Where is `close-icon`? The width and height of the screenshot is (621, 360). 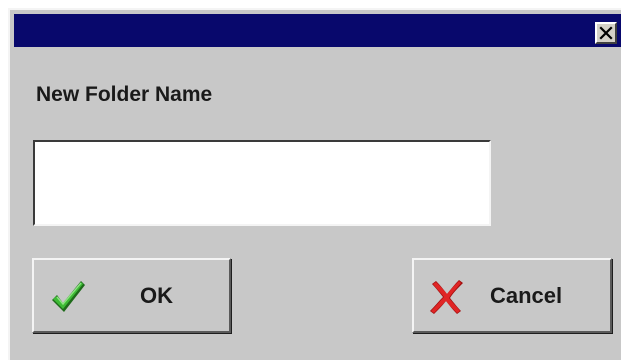
close-icon is located at coordinates (606, 33).